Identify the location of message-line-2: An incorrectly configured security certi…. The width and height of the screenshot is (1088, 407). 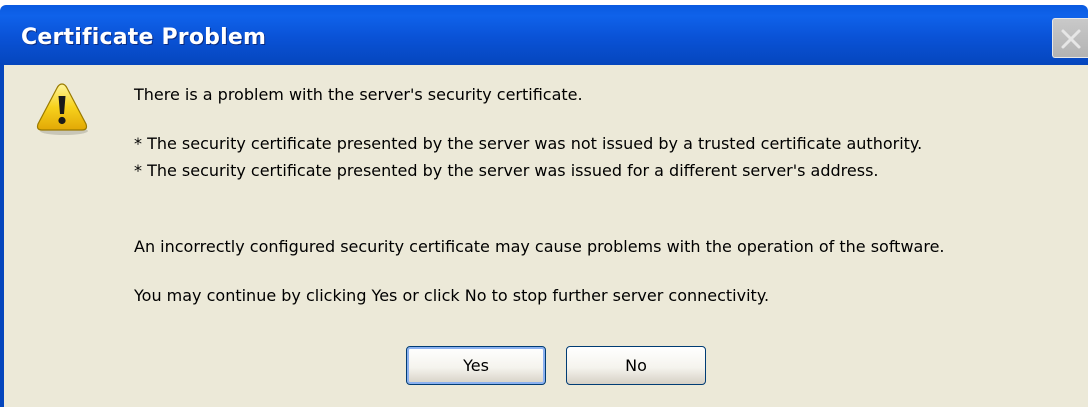
(539, 246).